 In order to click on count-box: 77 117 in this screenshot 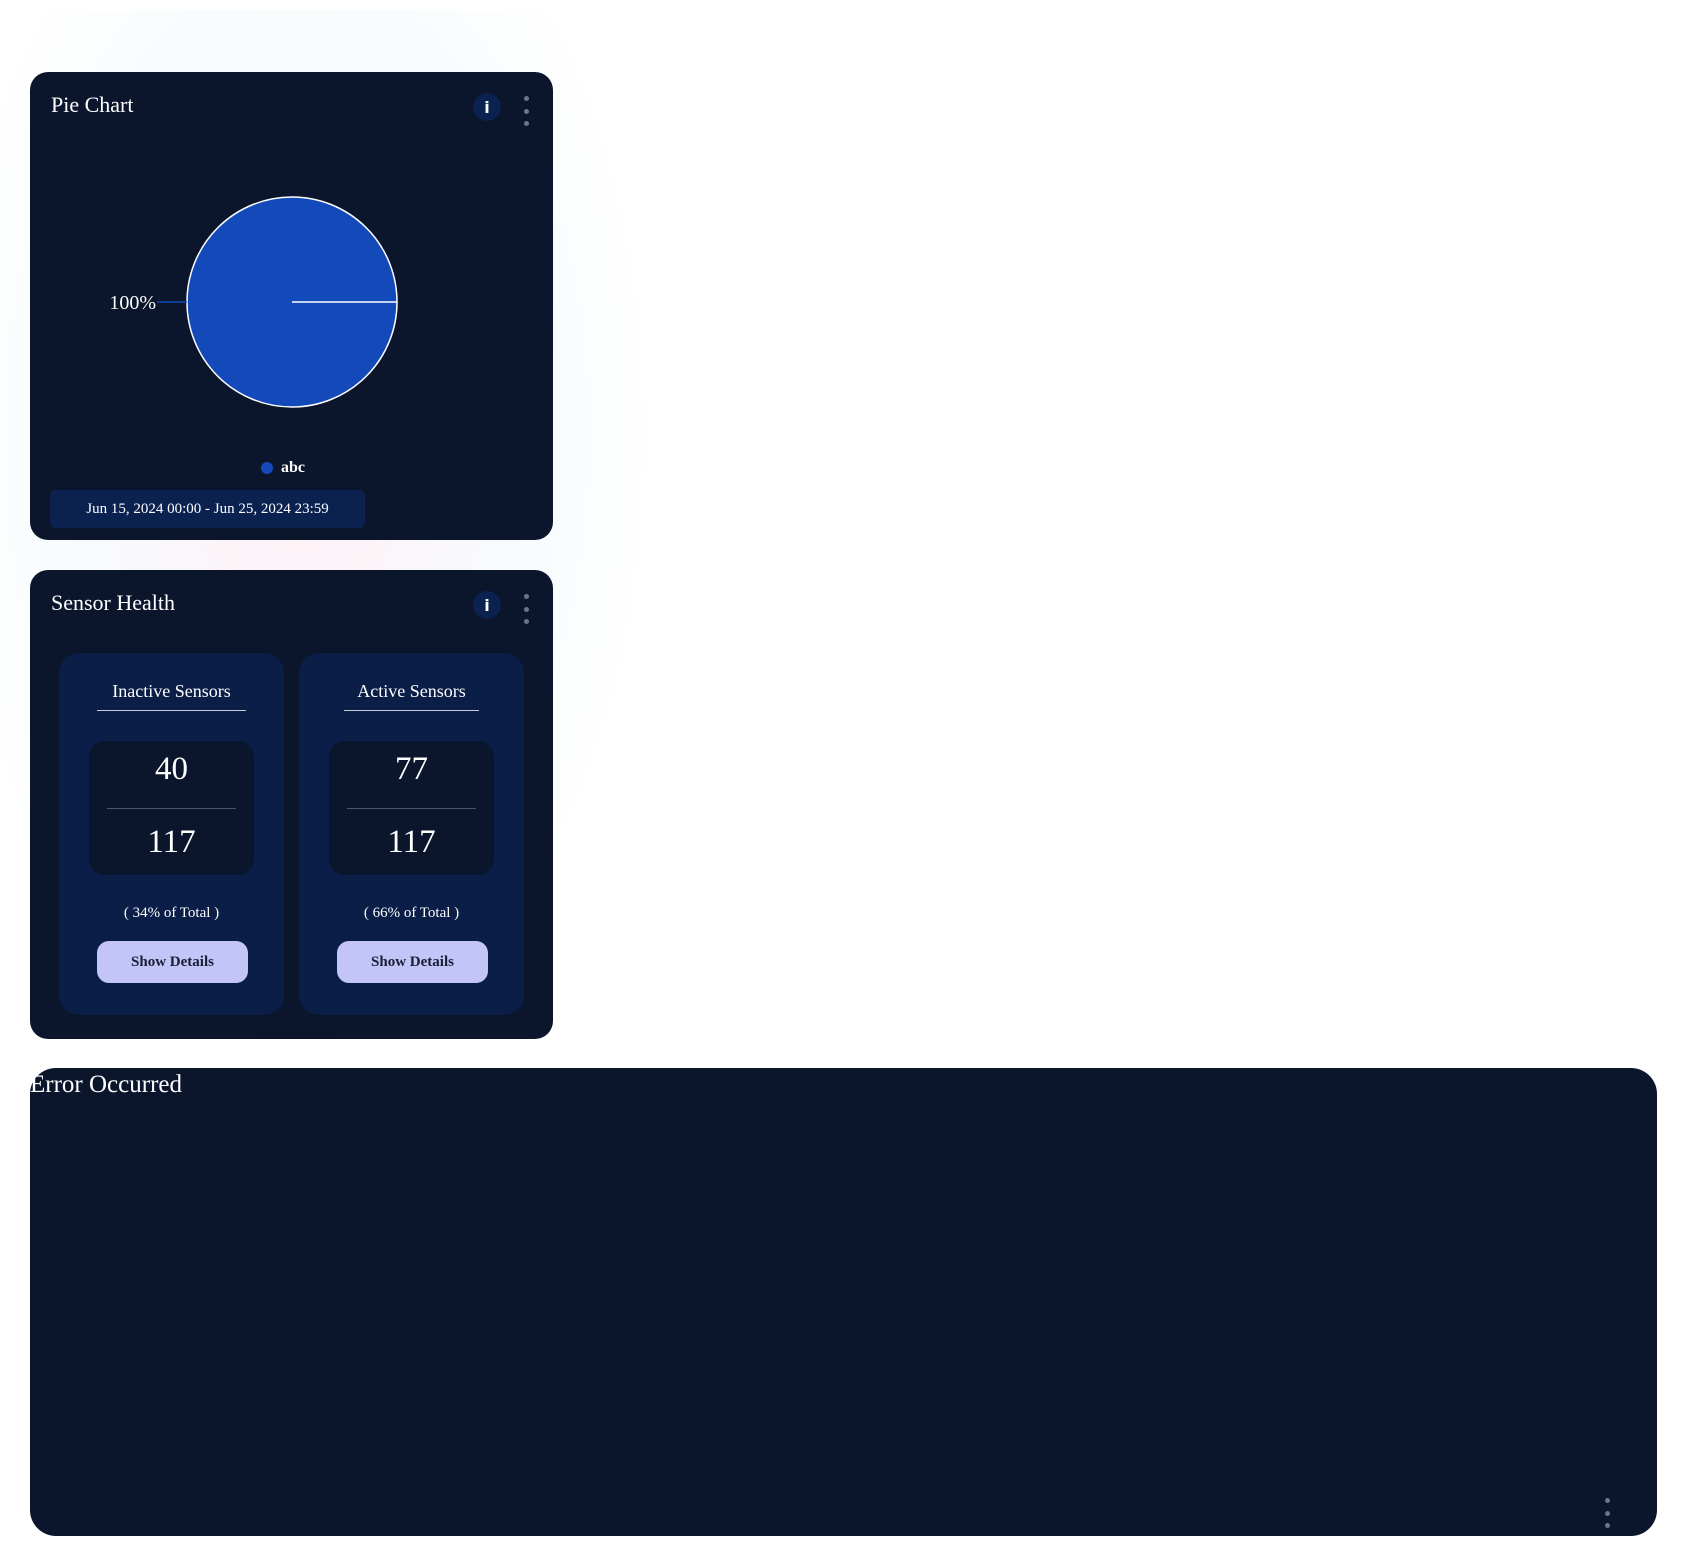, I will do `click(411, 808)`.